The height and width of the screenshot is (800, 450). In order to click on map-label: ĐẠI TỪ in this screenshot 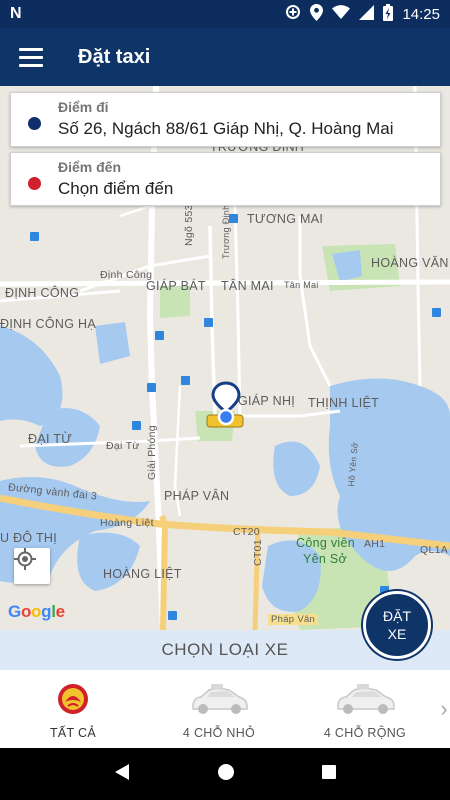, I will do `click(50, 439)`.